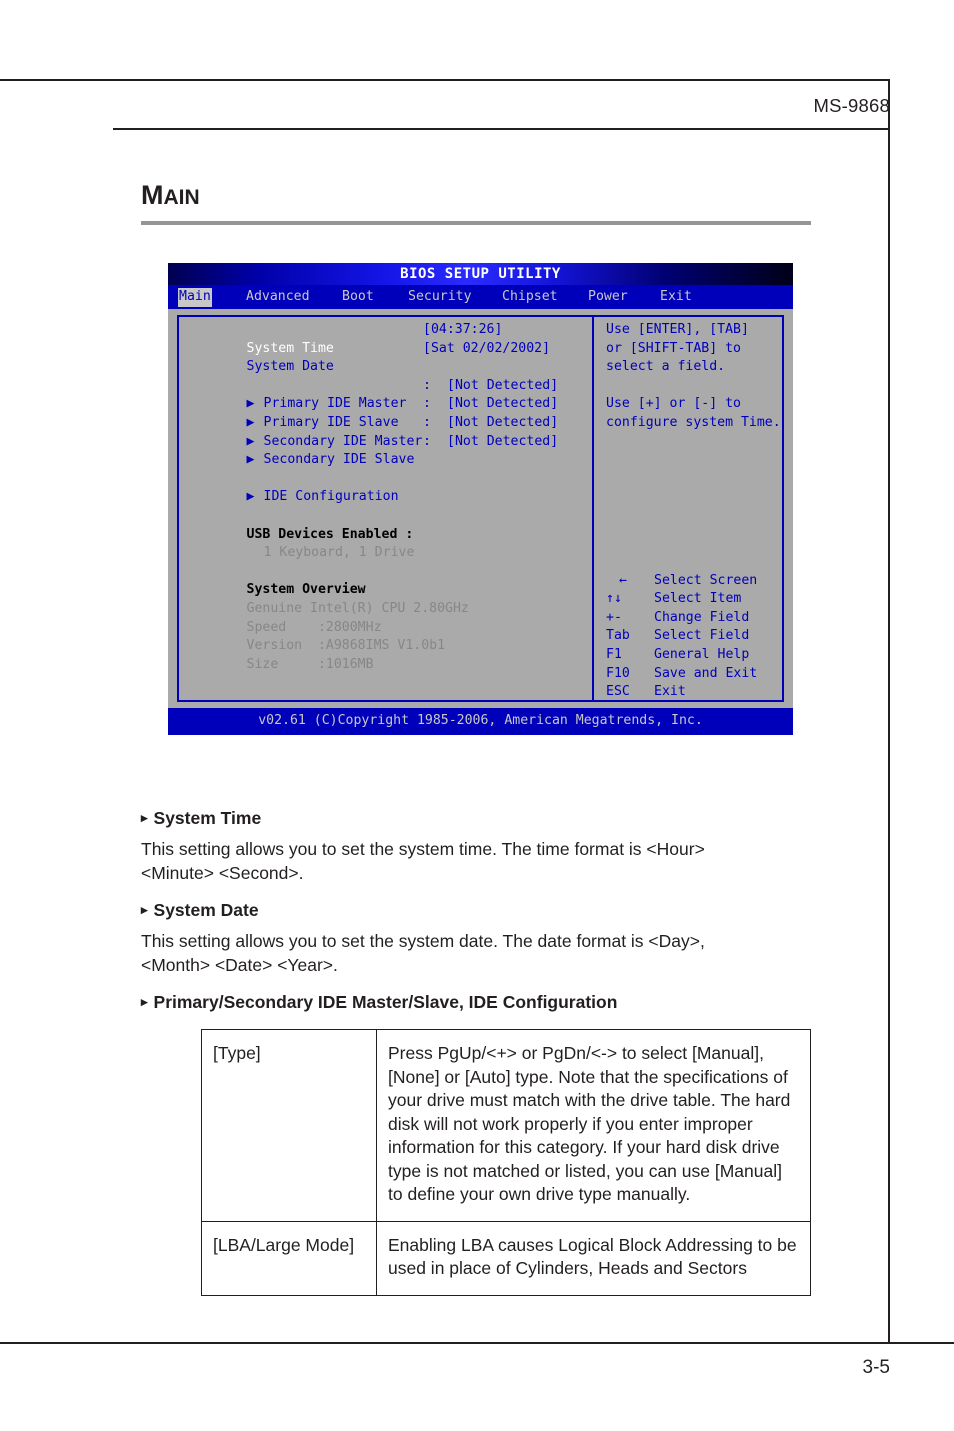  What do you see at coordinates (673, 348) in the screenshot?
I see `help-line-2: or [SHIFT-TAB] to` at bounding box center [673, 348].